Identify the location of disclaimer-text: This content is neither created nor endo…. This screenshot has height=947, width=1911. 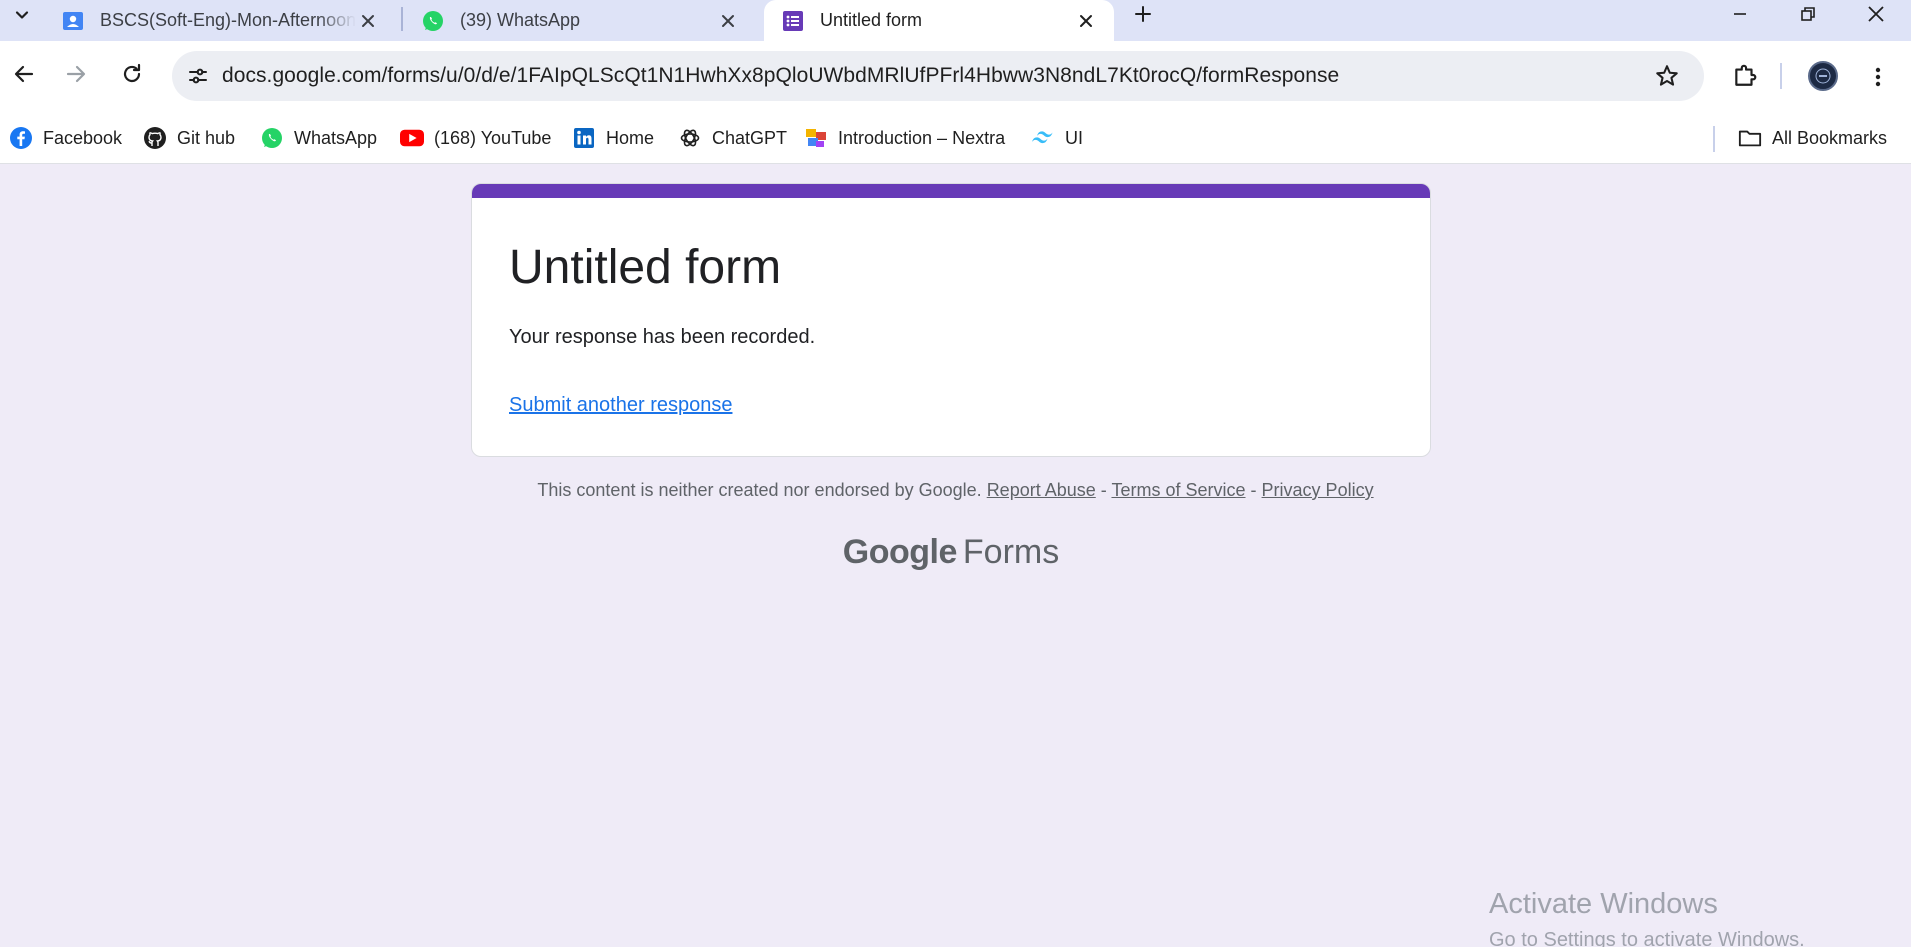
(759, 490).